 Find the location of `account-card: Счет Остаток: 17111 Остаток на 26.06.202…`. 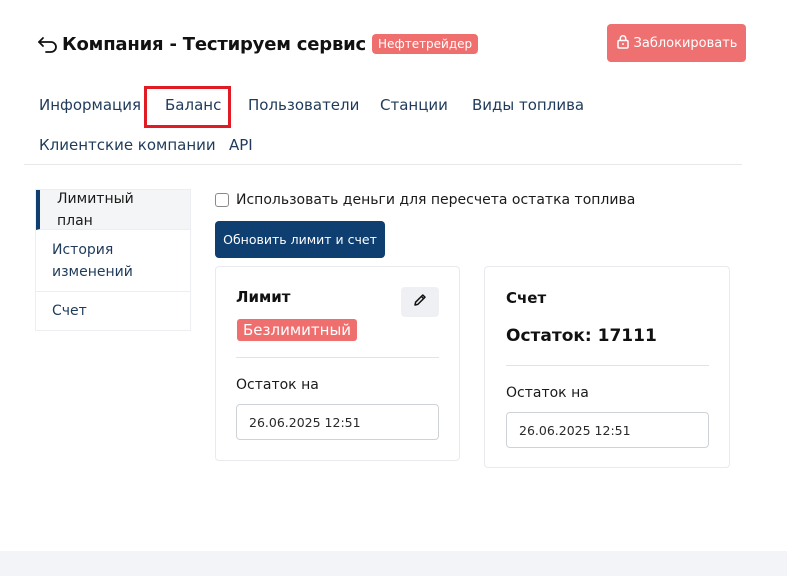

account-card: Счет Остаток: 17111 Остаток на 26.06.202… is located at coordinates (607, 367).